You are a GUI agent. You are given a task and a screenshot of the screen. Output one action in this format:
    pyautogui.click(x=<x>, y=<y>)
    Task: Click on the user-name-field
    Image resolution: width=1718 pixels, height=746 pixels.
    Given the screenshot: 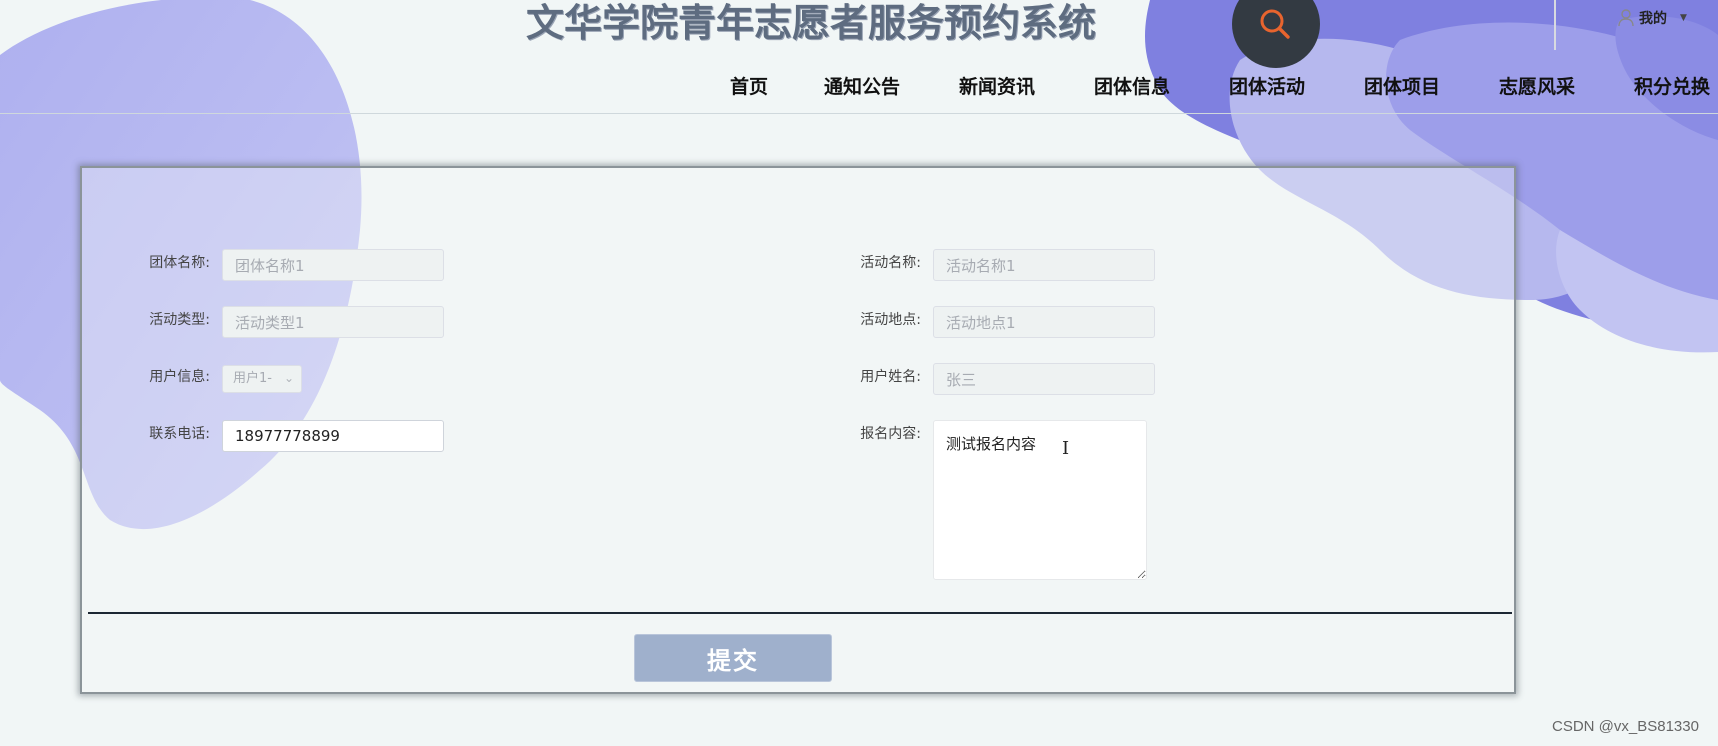 What is the action you would take?
    pyautogui.click(x=1044, y=379)
    